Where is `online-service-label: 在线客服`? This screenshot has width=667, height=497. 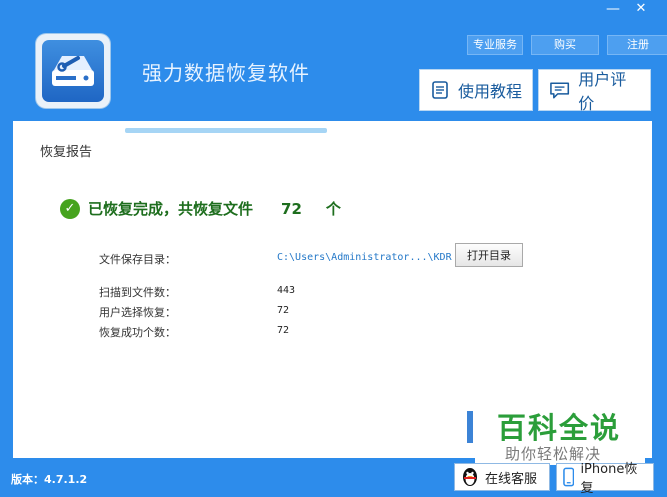 online-service-label: 在线客服 is located at coordinates (511, 479).